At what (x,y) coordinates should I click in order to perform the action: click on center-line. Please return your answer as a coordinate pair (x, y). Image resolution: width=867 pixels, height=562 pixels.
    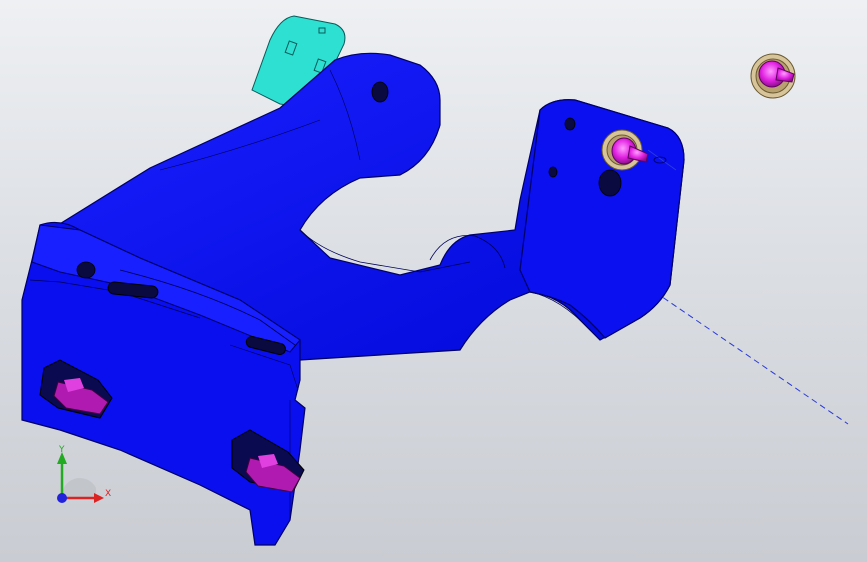
    Looking at the image, I should click on (751, 358).